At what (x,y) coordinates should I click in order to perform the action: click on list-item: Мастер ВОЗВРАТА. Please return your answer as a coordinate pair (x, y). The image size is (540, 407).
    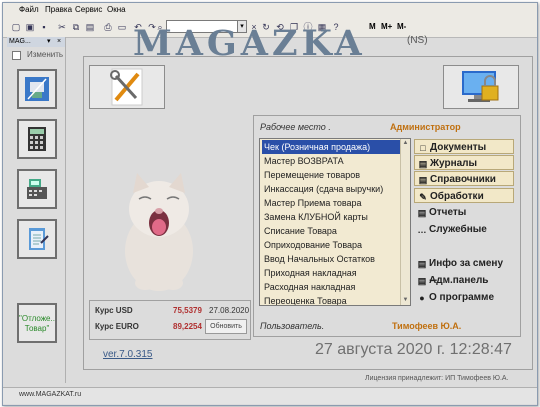
    Looking at the image, I should click on (331, 161).